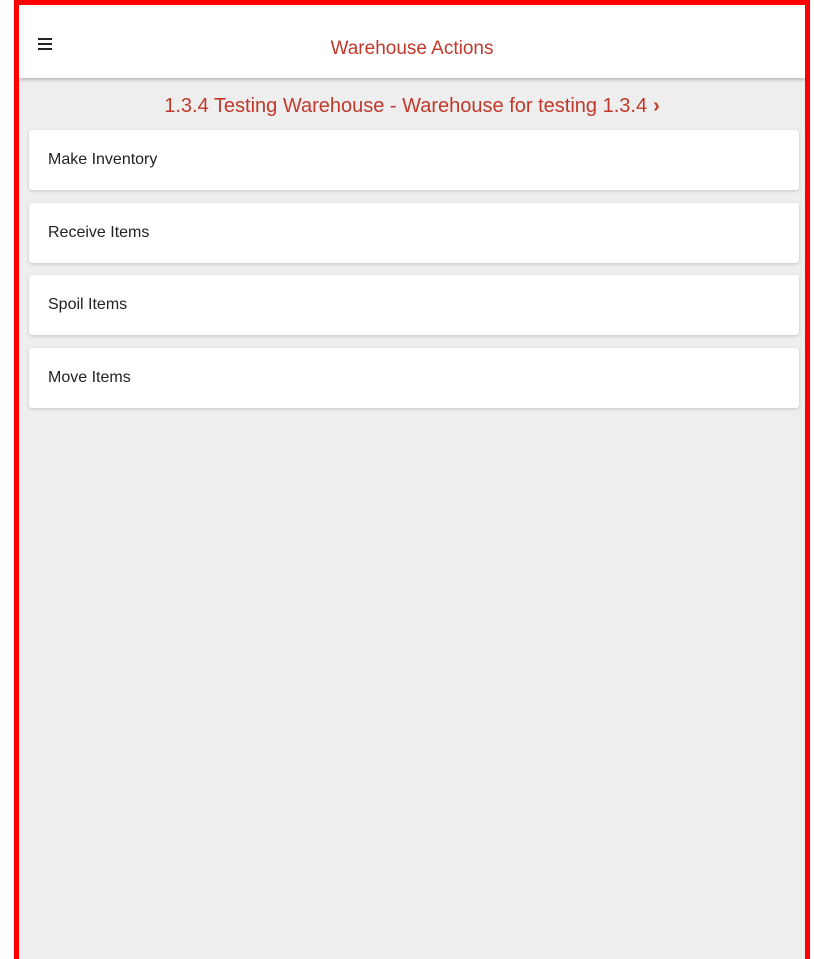 The width and height of the screenshot is (814, 959). Describe the element at coordinates (656, 106) in the screenshot. I see `chevron-right-icon: ›` at that location.